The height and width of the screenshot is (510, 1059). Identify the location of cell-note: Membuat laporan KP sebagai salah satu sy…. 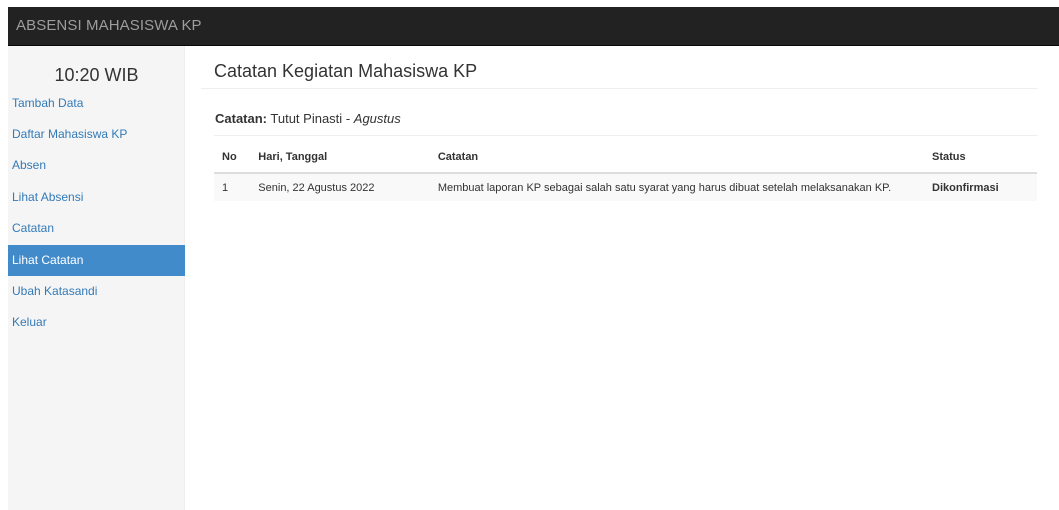
(677, 187).